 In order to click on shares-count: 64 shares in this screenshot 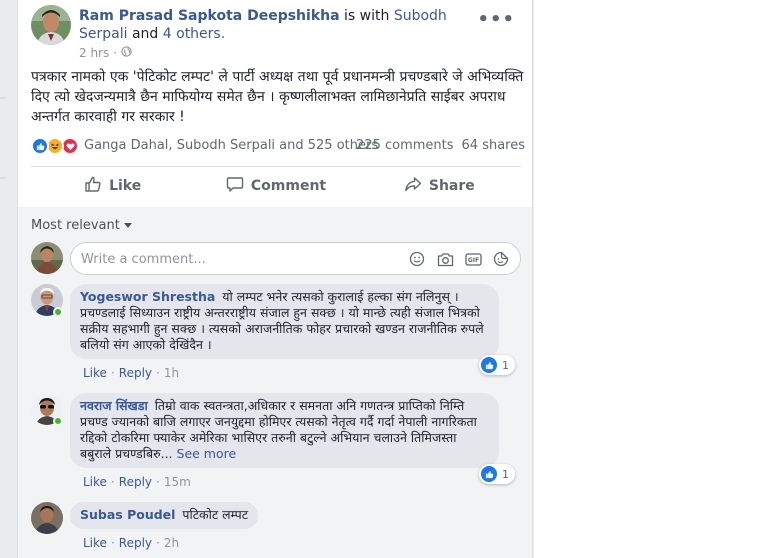, I will do `click(493, 145)`.